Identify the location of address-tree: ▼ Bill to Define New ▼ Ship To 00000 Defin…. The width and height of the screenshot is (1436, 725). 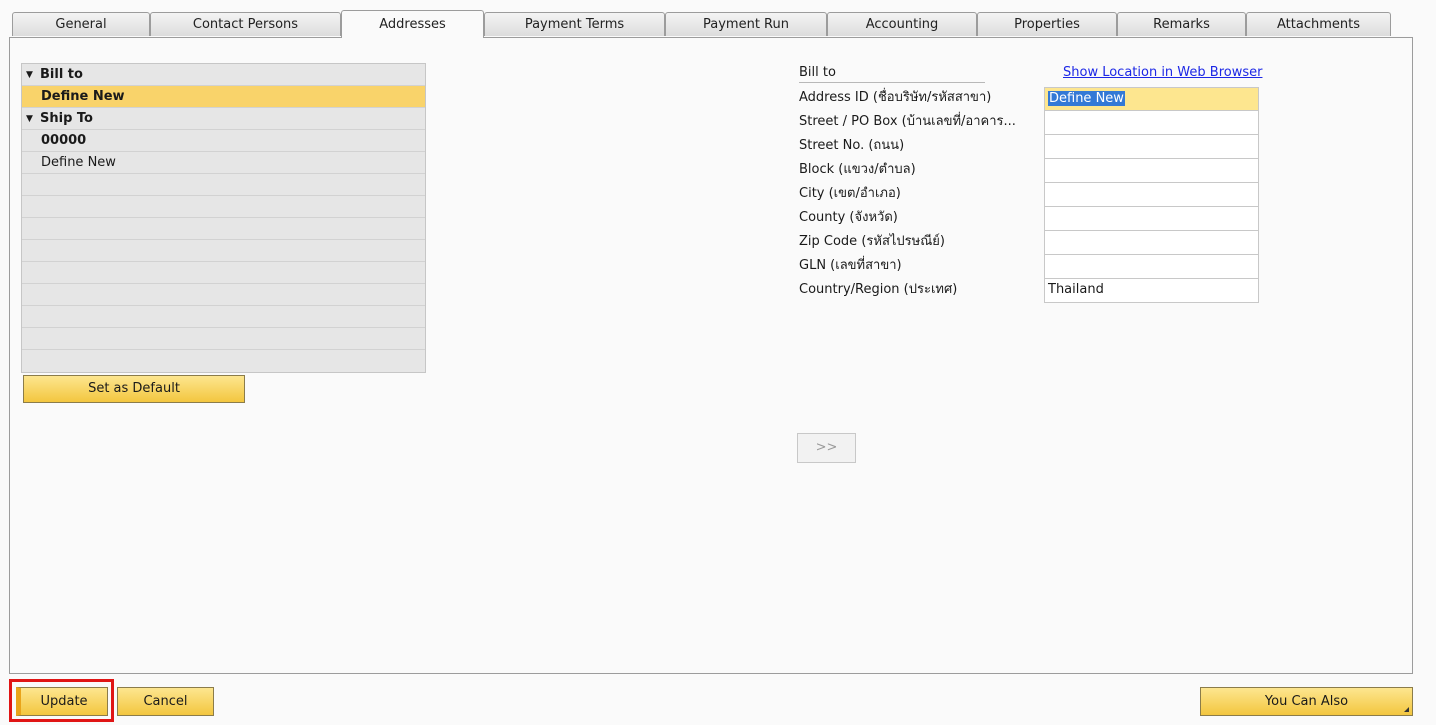
(223, 218).